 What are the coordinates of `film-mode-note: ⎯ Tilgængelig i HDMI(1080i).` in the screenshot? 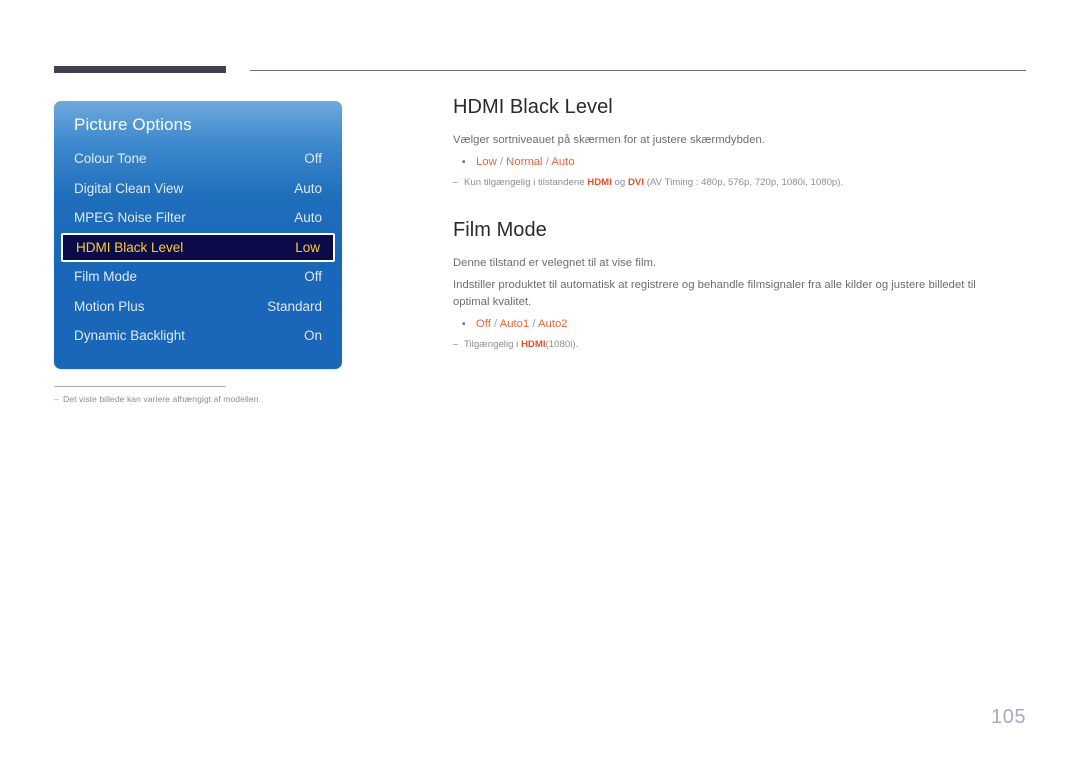 It's located at (740, 344).